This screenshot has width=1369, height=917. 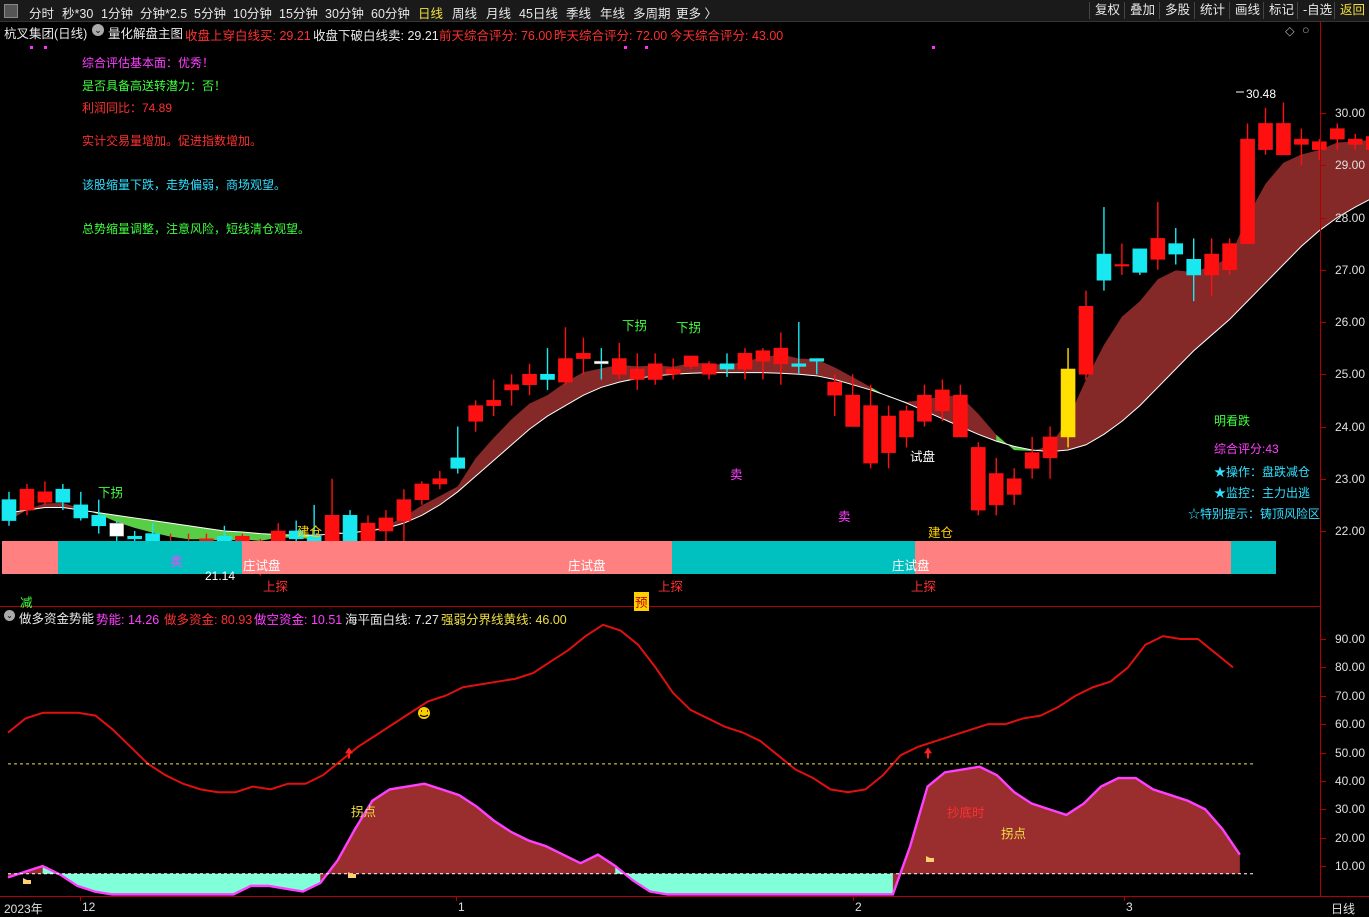 I want to click on time-tick: 1, so click(x=461, y=907).